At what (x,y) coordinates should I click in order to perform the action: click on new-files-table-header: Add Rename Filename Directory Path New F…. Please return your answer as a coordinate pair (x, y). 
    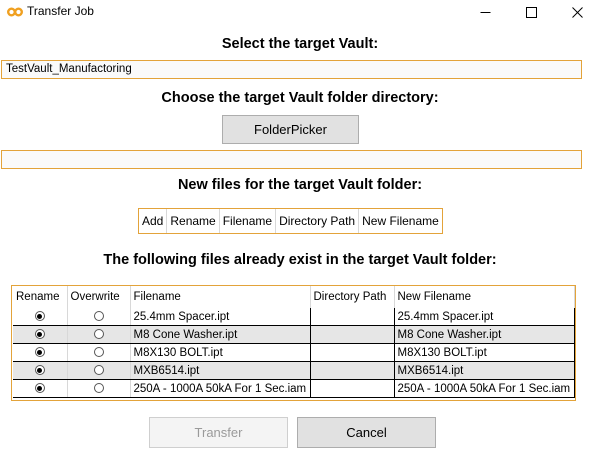
    Looking at the image, I should click on (290, 221).